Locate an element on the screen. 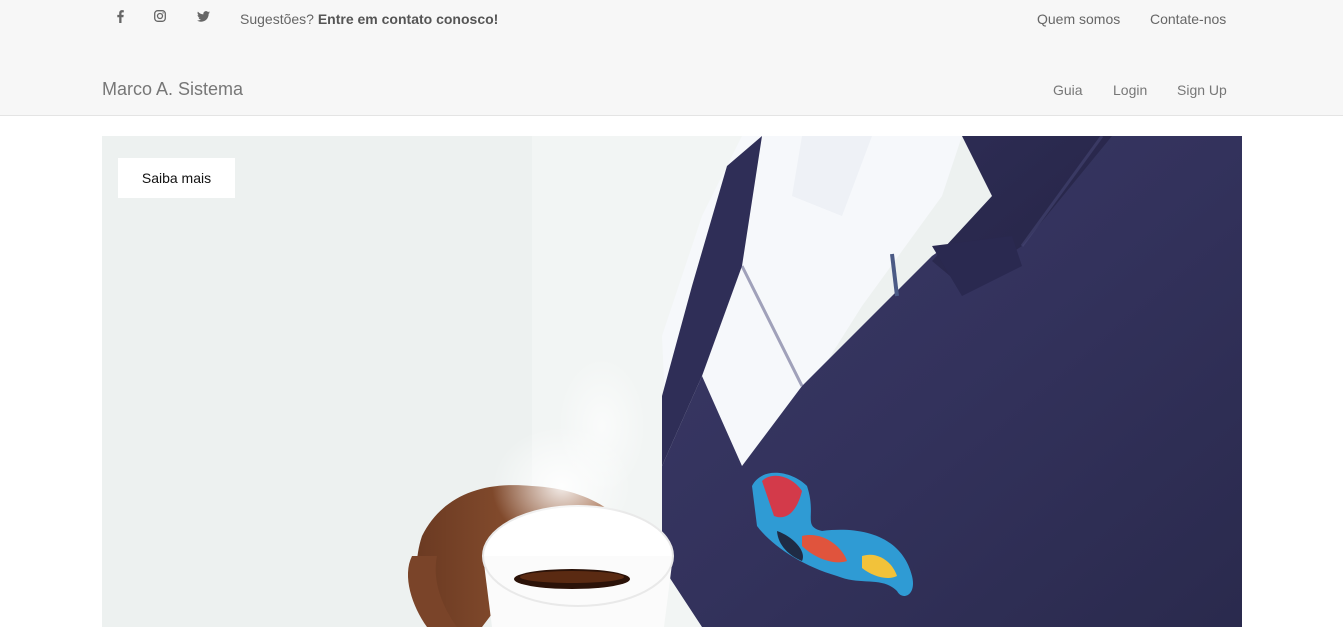 This screenshot has width=1343, height=627. brand-logo-text: Marco A. Sistema is located at coordinates (172, 89).